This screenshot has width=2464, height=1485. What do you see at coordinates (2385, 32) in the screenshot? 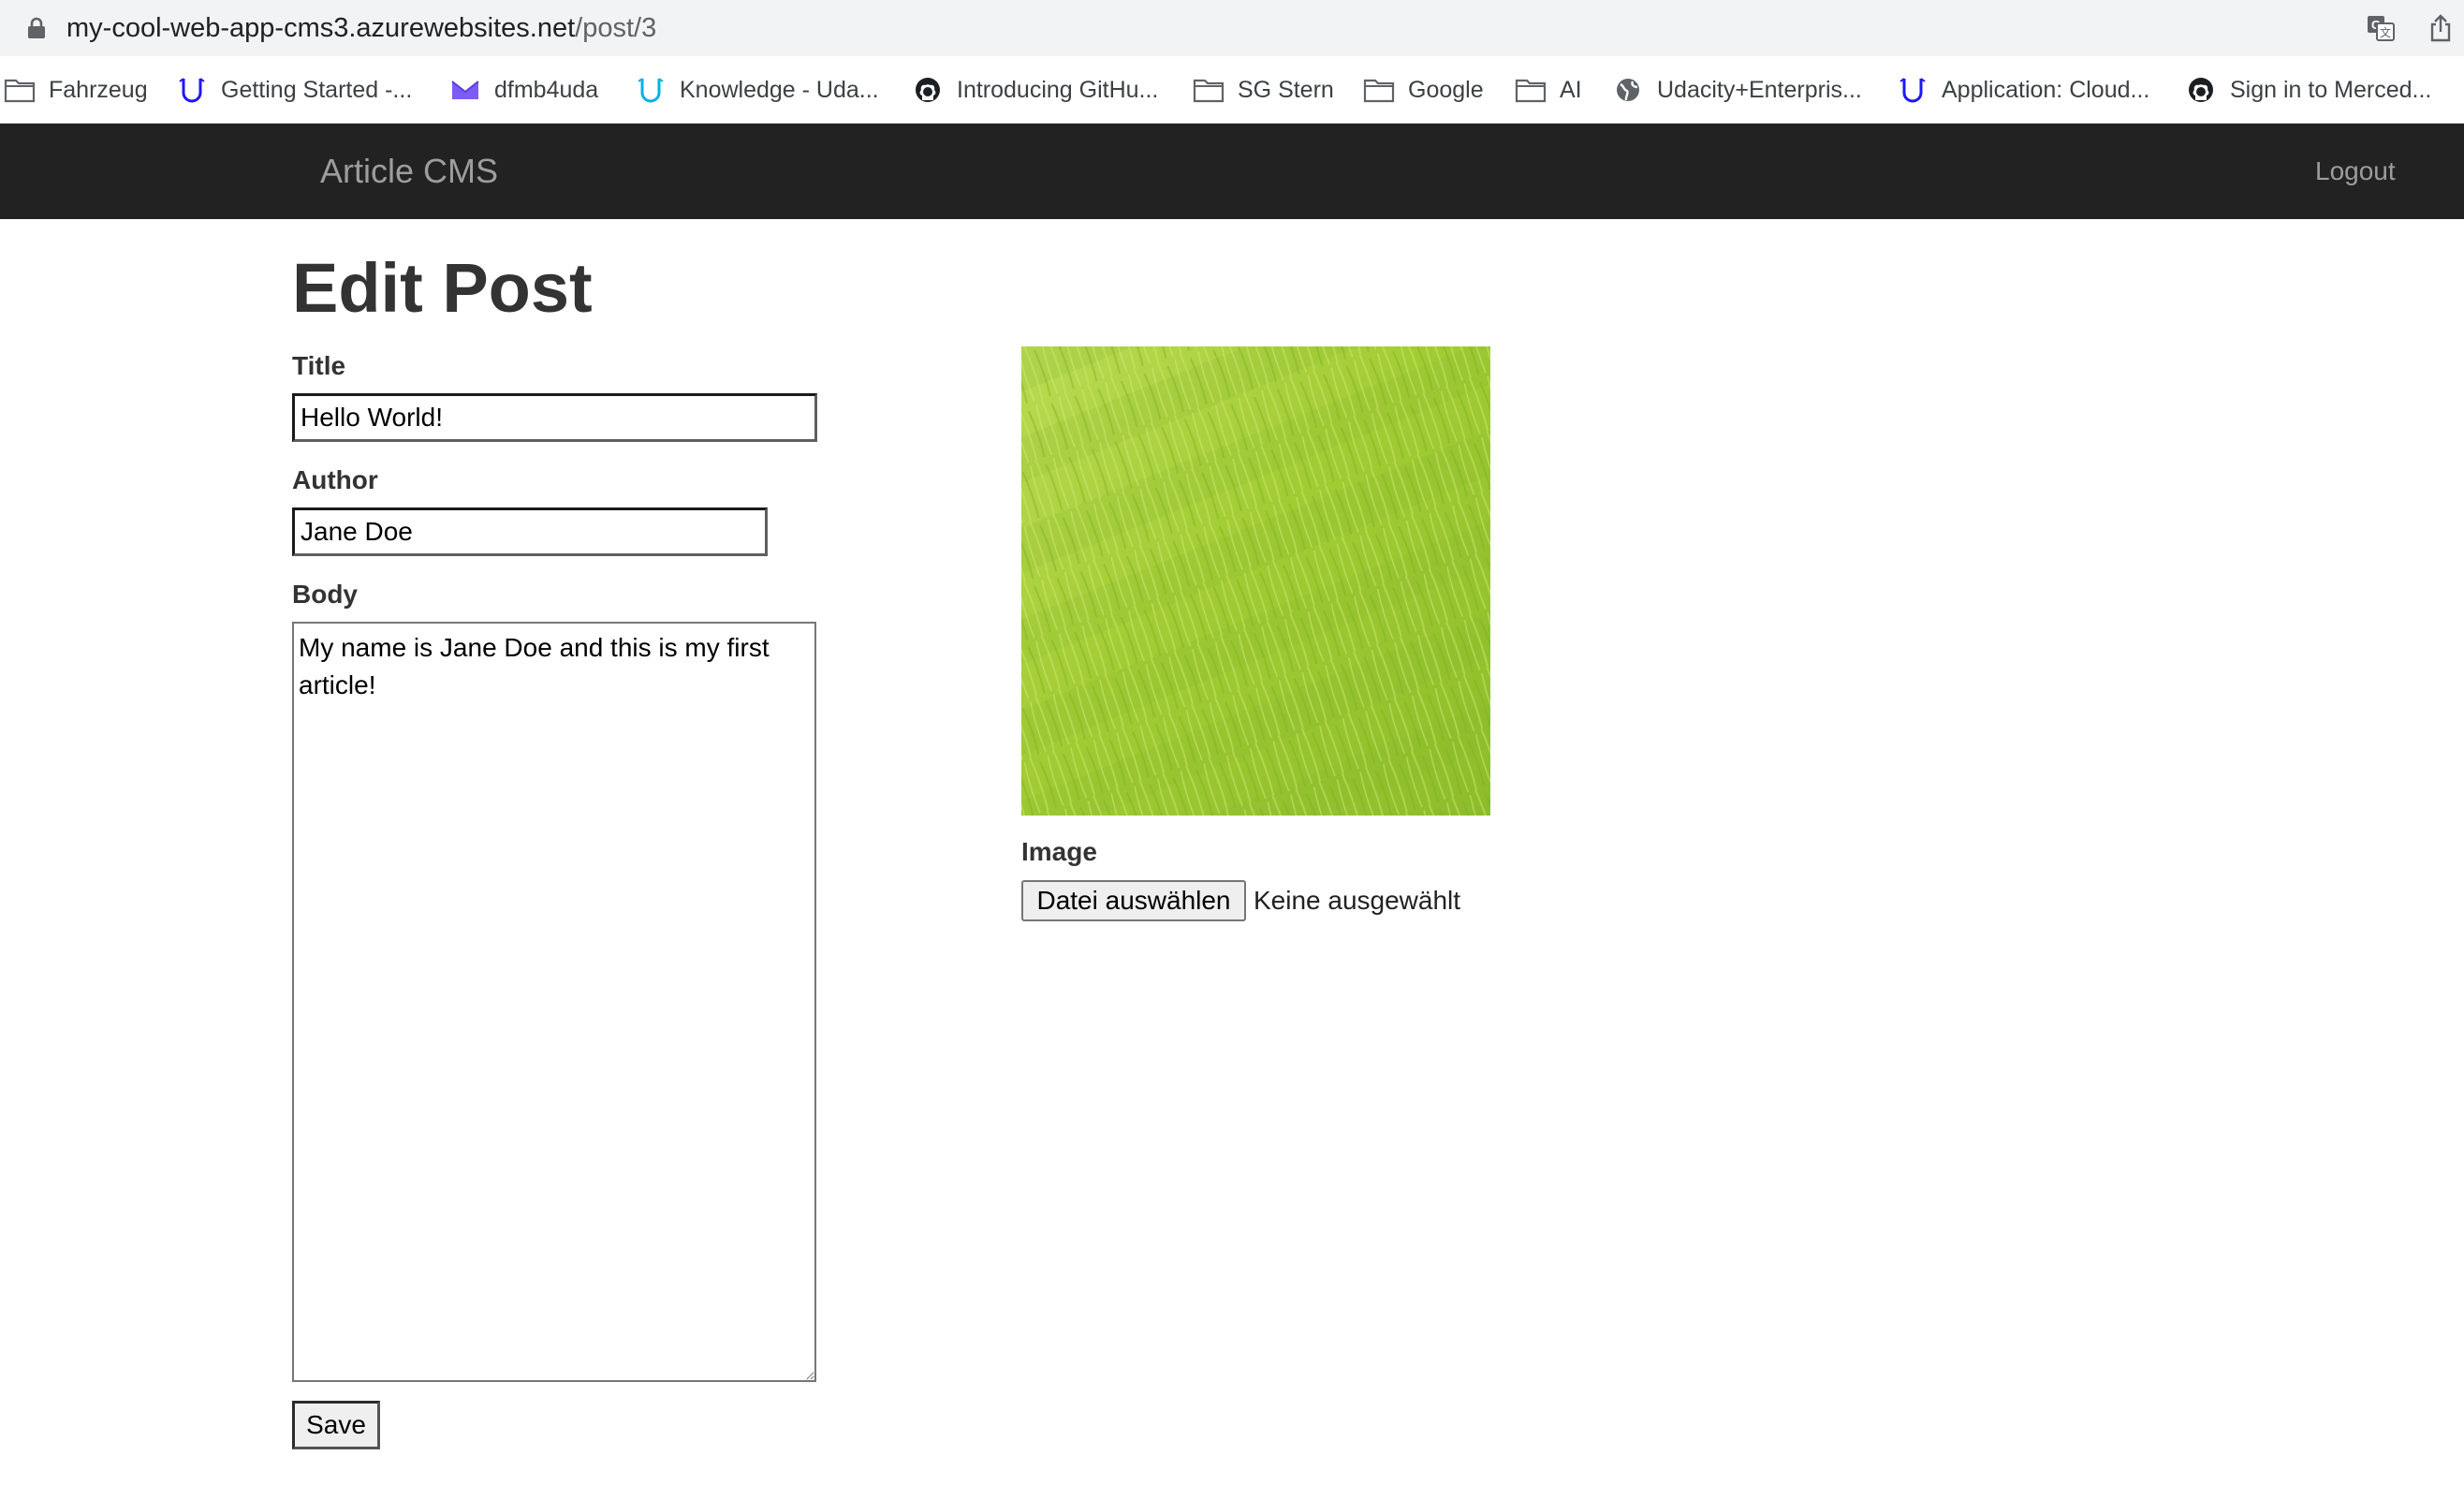
I see `svg-text: 文` at bounding box center [2385, 32].